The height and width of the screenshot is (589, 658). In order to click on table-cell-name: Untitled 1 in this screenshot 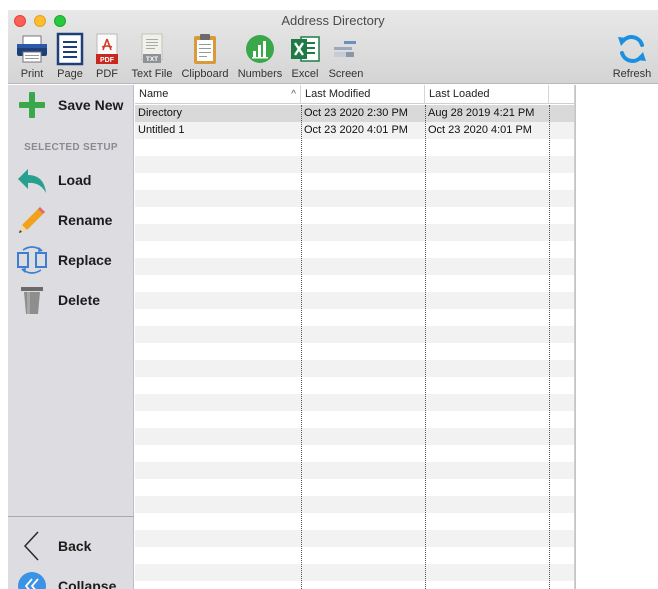, I will do `click(161, 130)`.